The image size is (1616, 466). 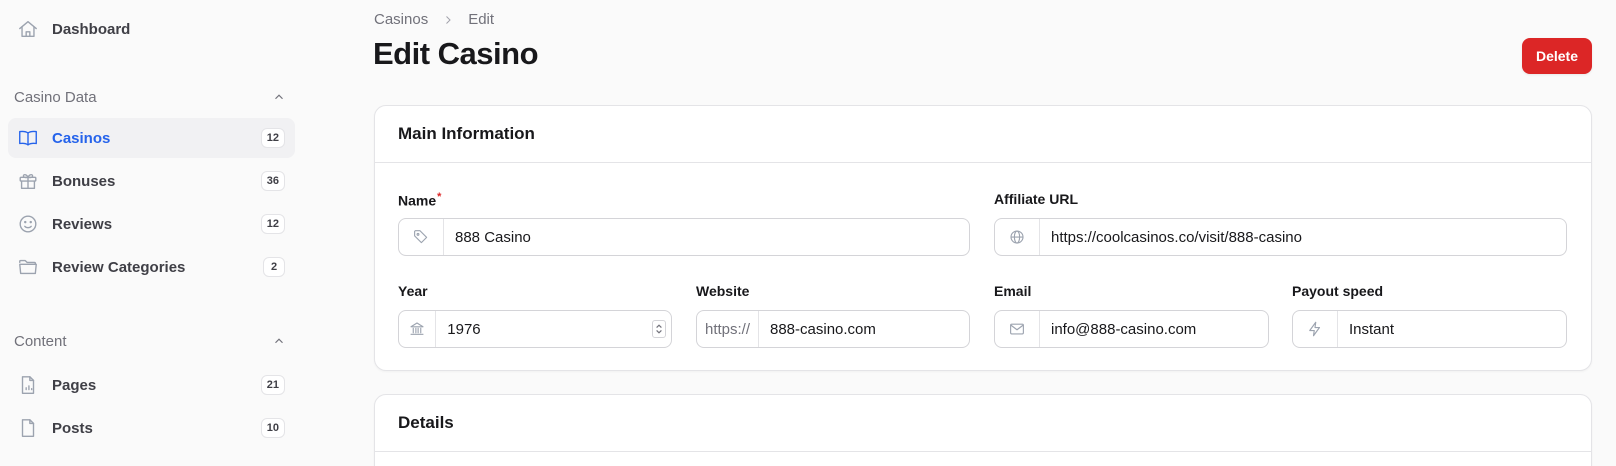 I want to click on sidebar-item-label: Bonuses, so click(x=84, y=181).